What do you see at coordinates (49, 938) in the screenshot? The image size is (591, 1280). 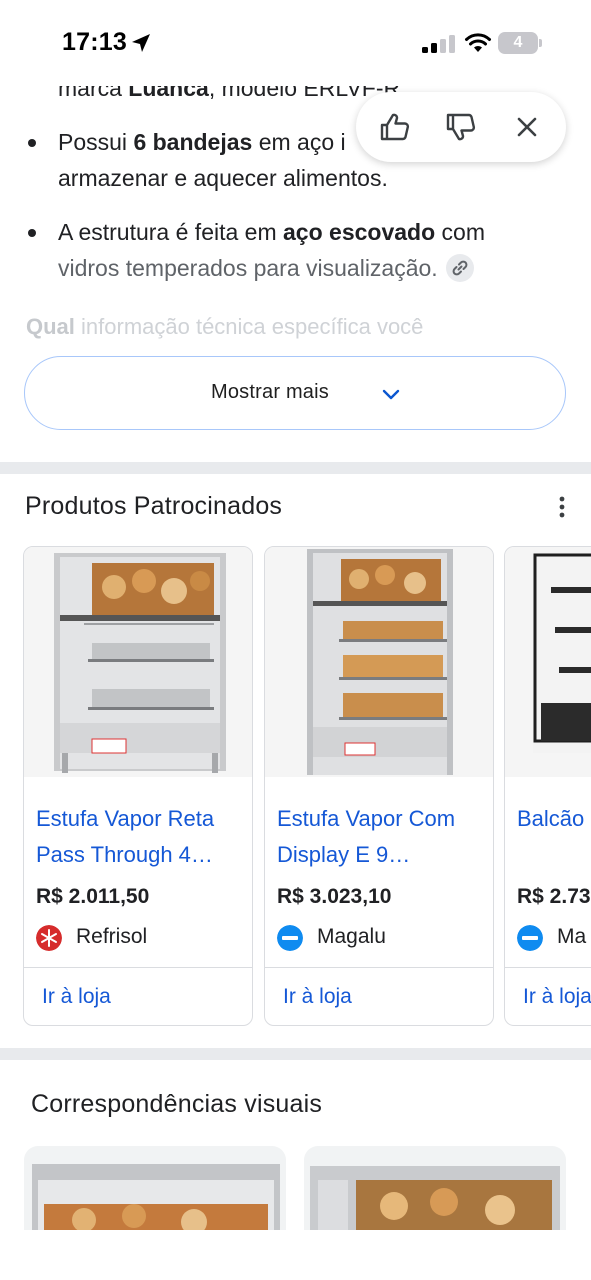 I see `refrisol-logo-icon` at bounding box center [49, 938].